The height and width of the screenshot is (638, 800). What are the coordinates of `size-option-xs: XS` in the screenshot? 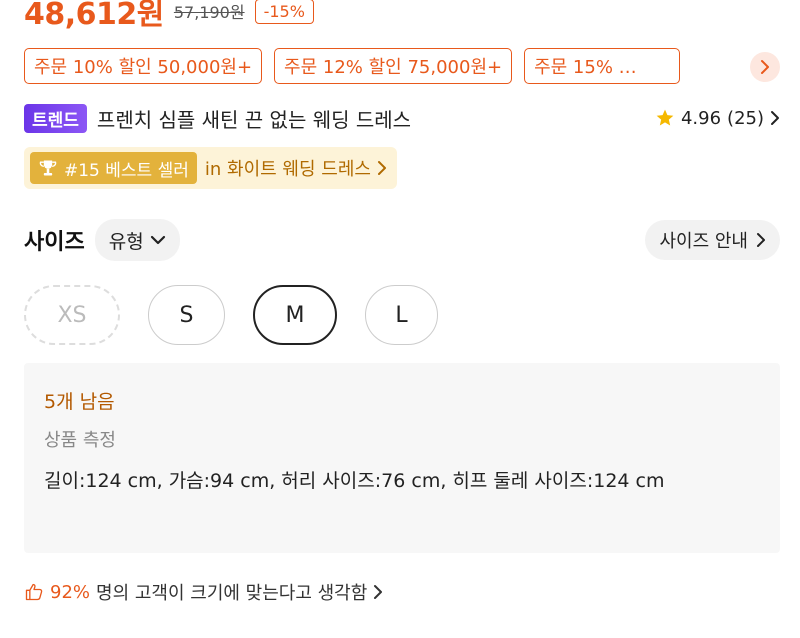 It's located at (72, 315).